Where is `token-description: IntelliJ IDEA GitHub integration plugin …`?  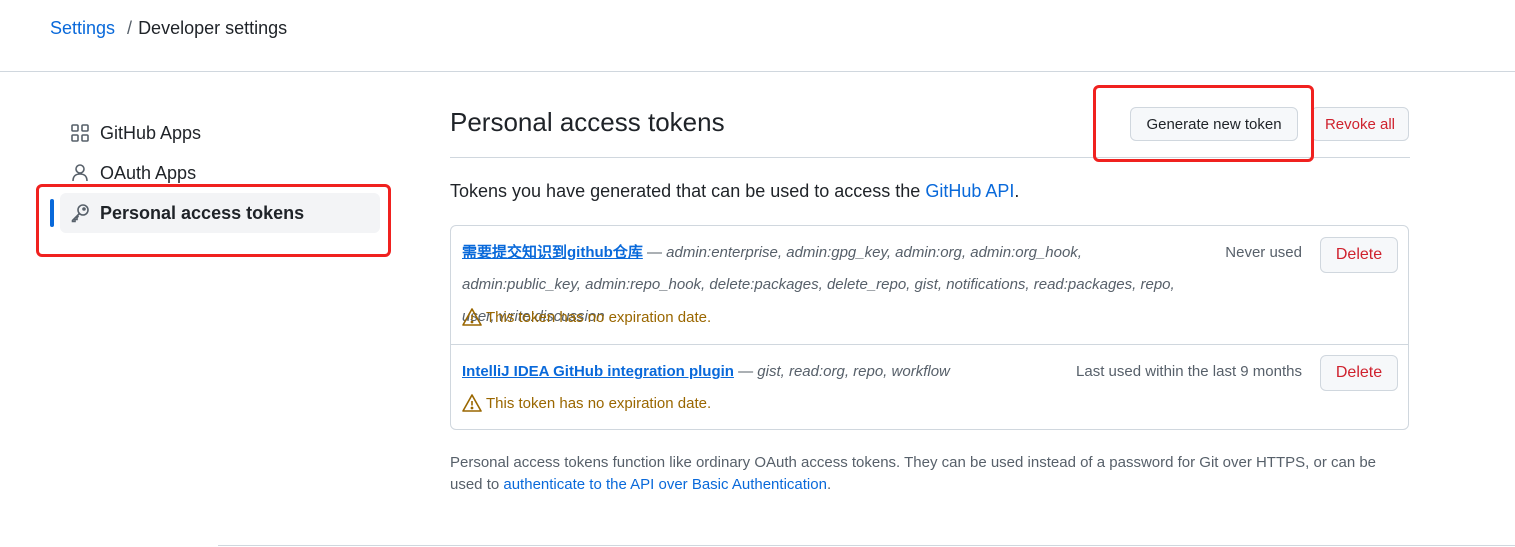 token-description: IntelliJ IDEA GitHub integration plugin … is located at coordinates (762, 372).